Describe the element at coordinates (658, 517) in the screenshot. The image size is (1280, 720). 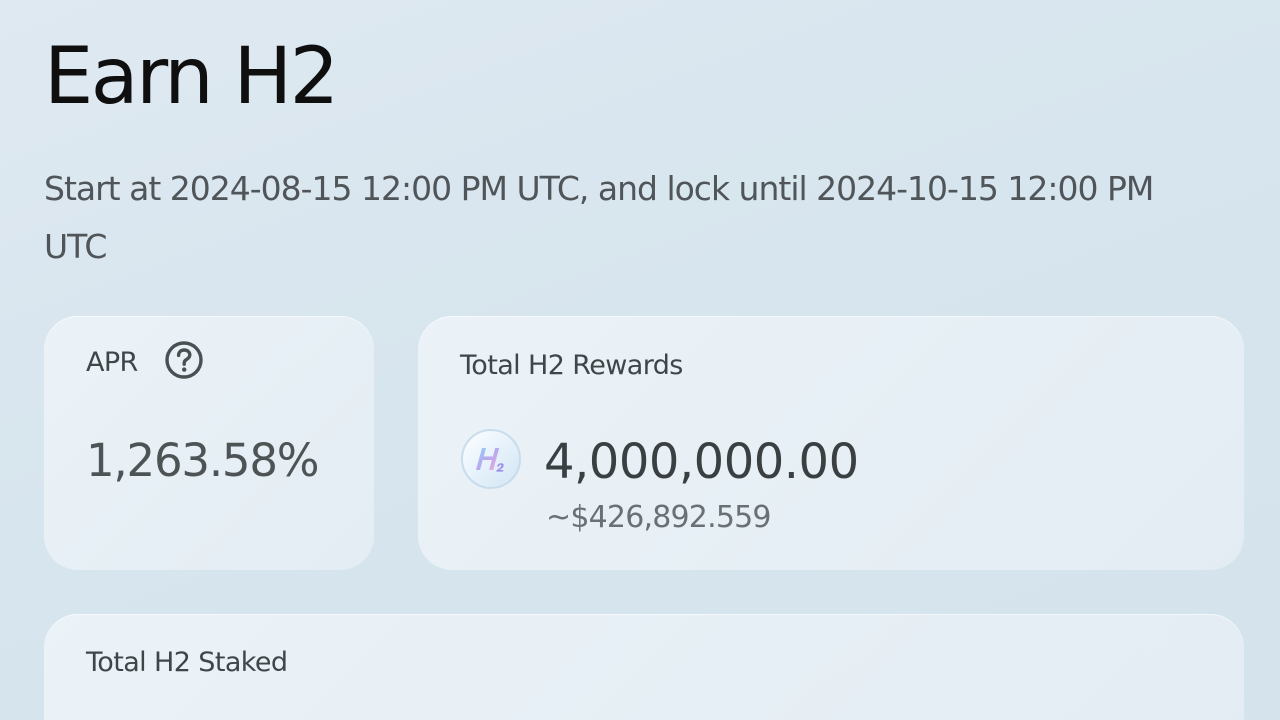
I see `total-rewards-usd: ~$426,892.559` at that location.